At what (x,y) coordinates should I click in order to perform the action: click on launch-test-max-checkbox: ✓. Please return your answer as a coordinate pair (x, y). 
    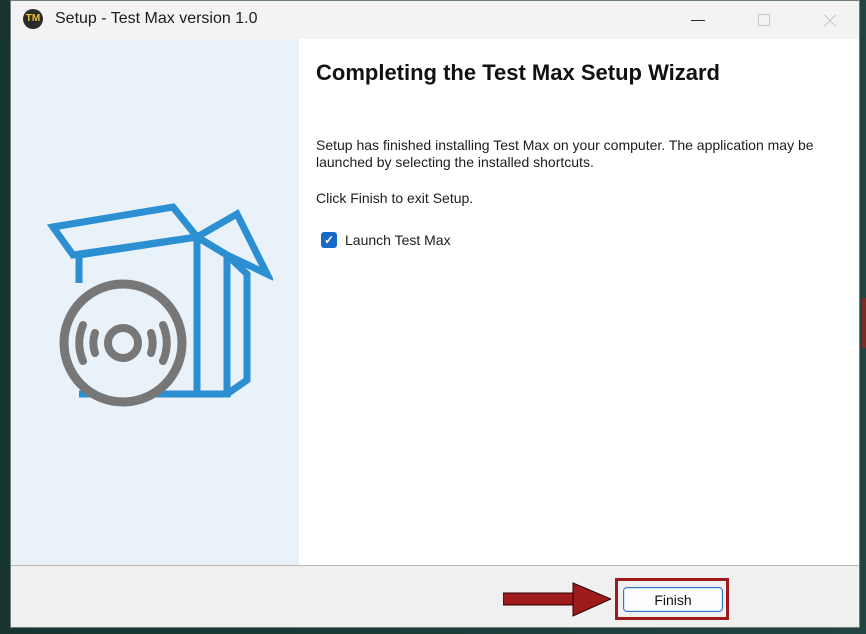
    Looking at the image, I should click on (329, 240).